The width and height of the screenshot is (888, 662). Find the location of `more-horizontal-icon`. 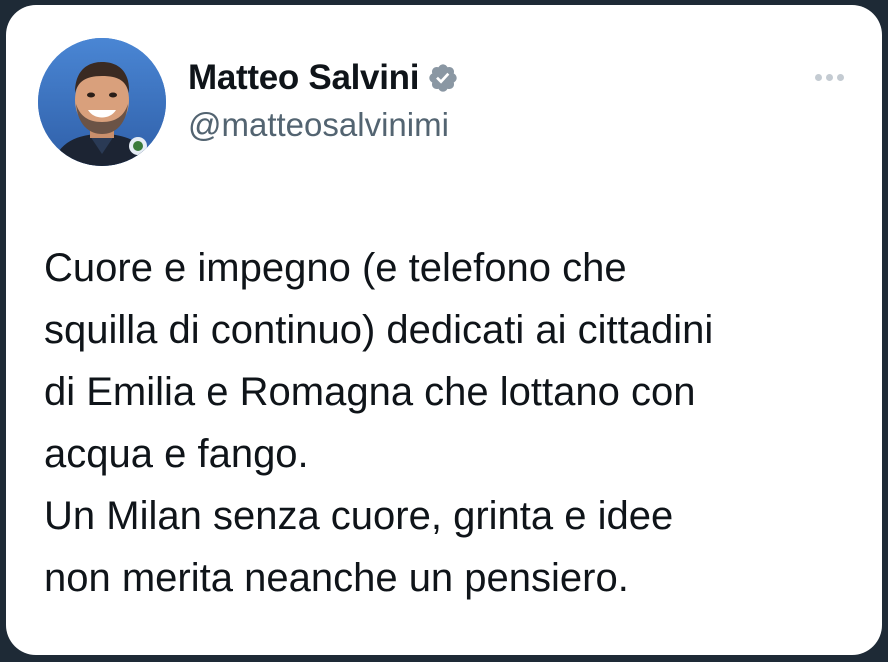

more-horizontal-icon is located at coordinates (818, 77).